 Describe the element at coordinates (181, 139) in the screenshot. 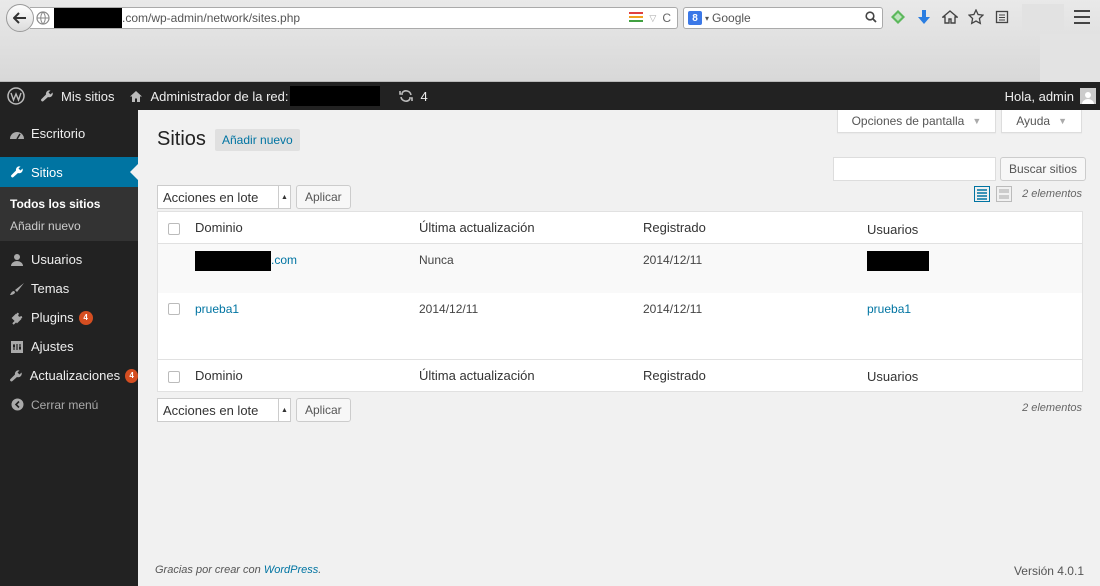

I see `page-title: Sitios` at that location.